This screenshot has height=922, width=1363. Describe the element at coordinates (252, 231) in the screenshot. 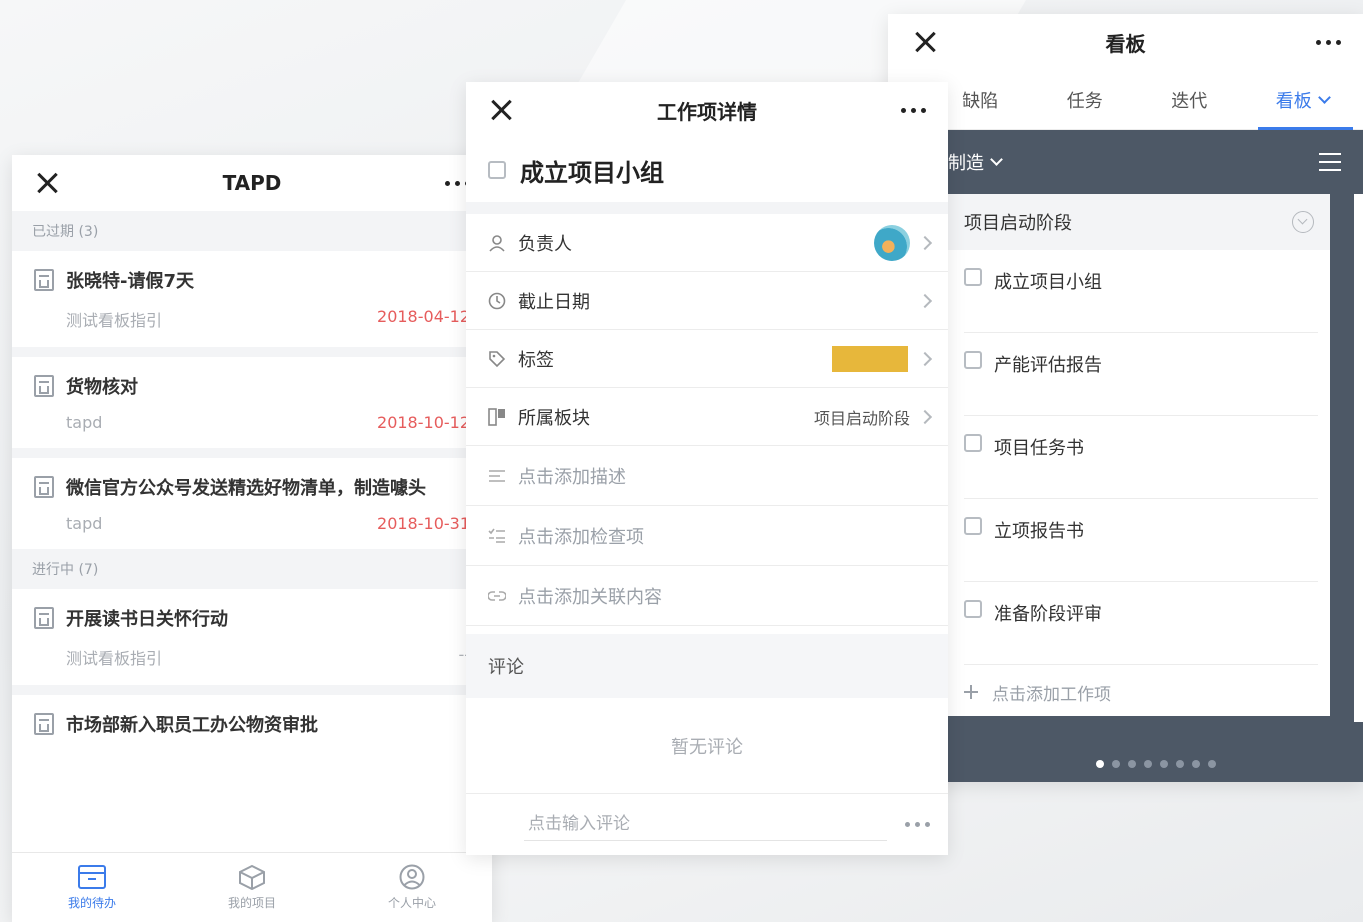

I see `section-header: 已过期 (3)` at that location.